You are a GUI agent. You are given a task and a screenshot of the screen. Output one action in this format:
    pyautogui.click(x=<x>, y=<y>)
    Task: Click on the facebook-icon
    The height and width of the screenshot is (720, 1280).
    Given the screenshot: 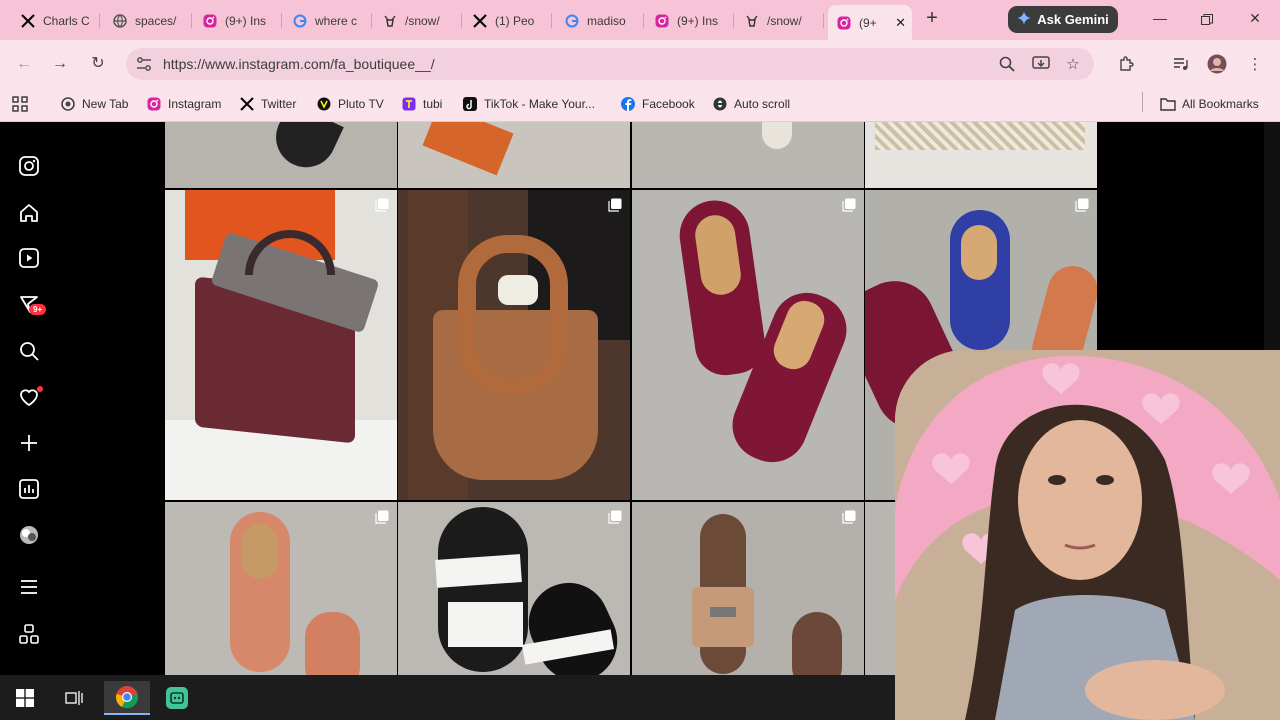 What is the action you would take?
    pyautogui.click(x=628, y=104)
    